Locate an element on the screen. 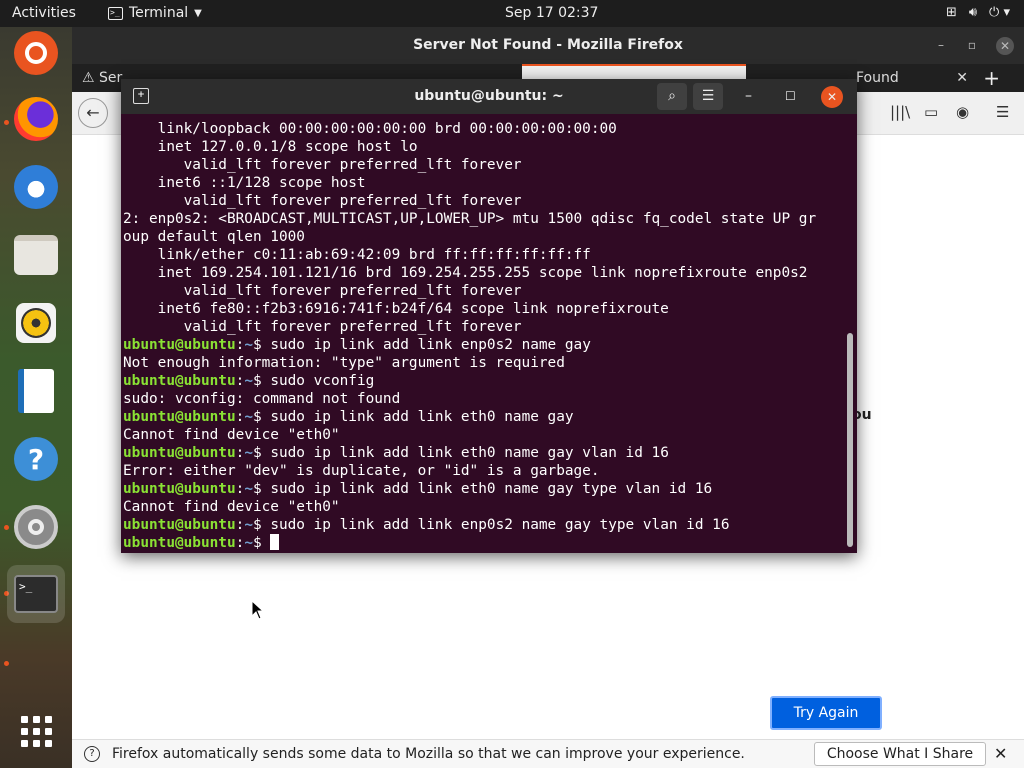 The height and width of the screenshot is (768, 1024). terminal-title: ubuntu@ubuntu: ~ is located at coordinates (489, 96).